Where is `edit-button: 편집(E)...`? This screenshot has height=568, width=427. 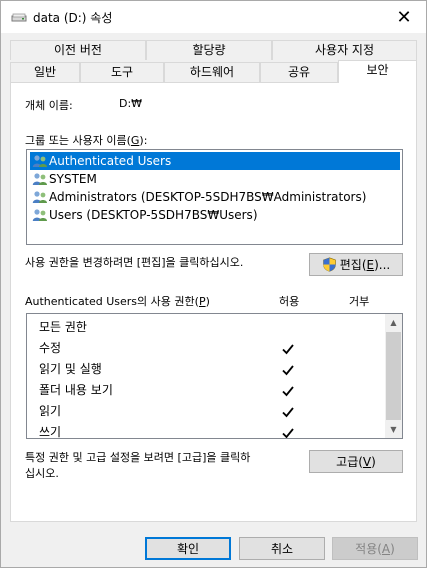 edit-button: 편집(E)... is located at coordinates (356, 264).